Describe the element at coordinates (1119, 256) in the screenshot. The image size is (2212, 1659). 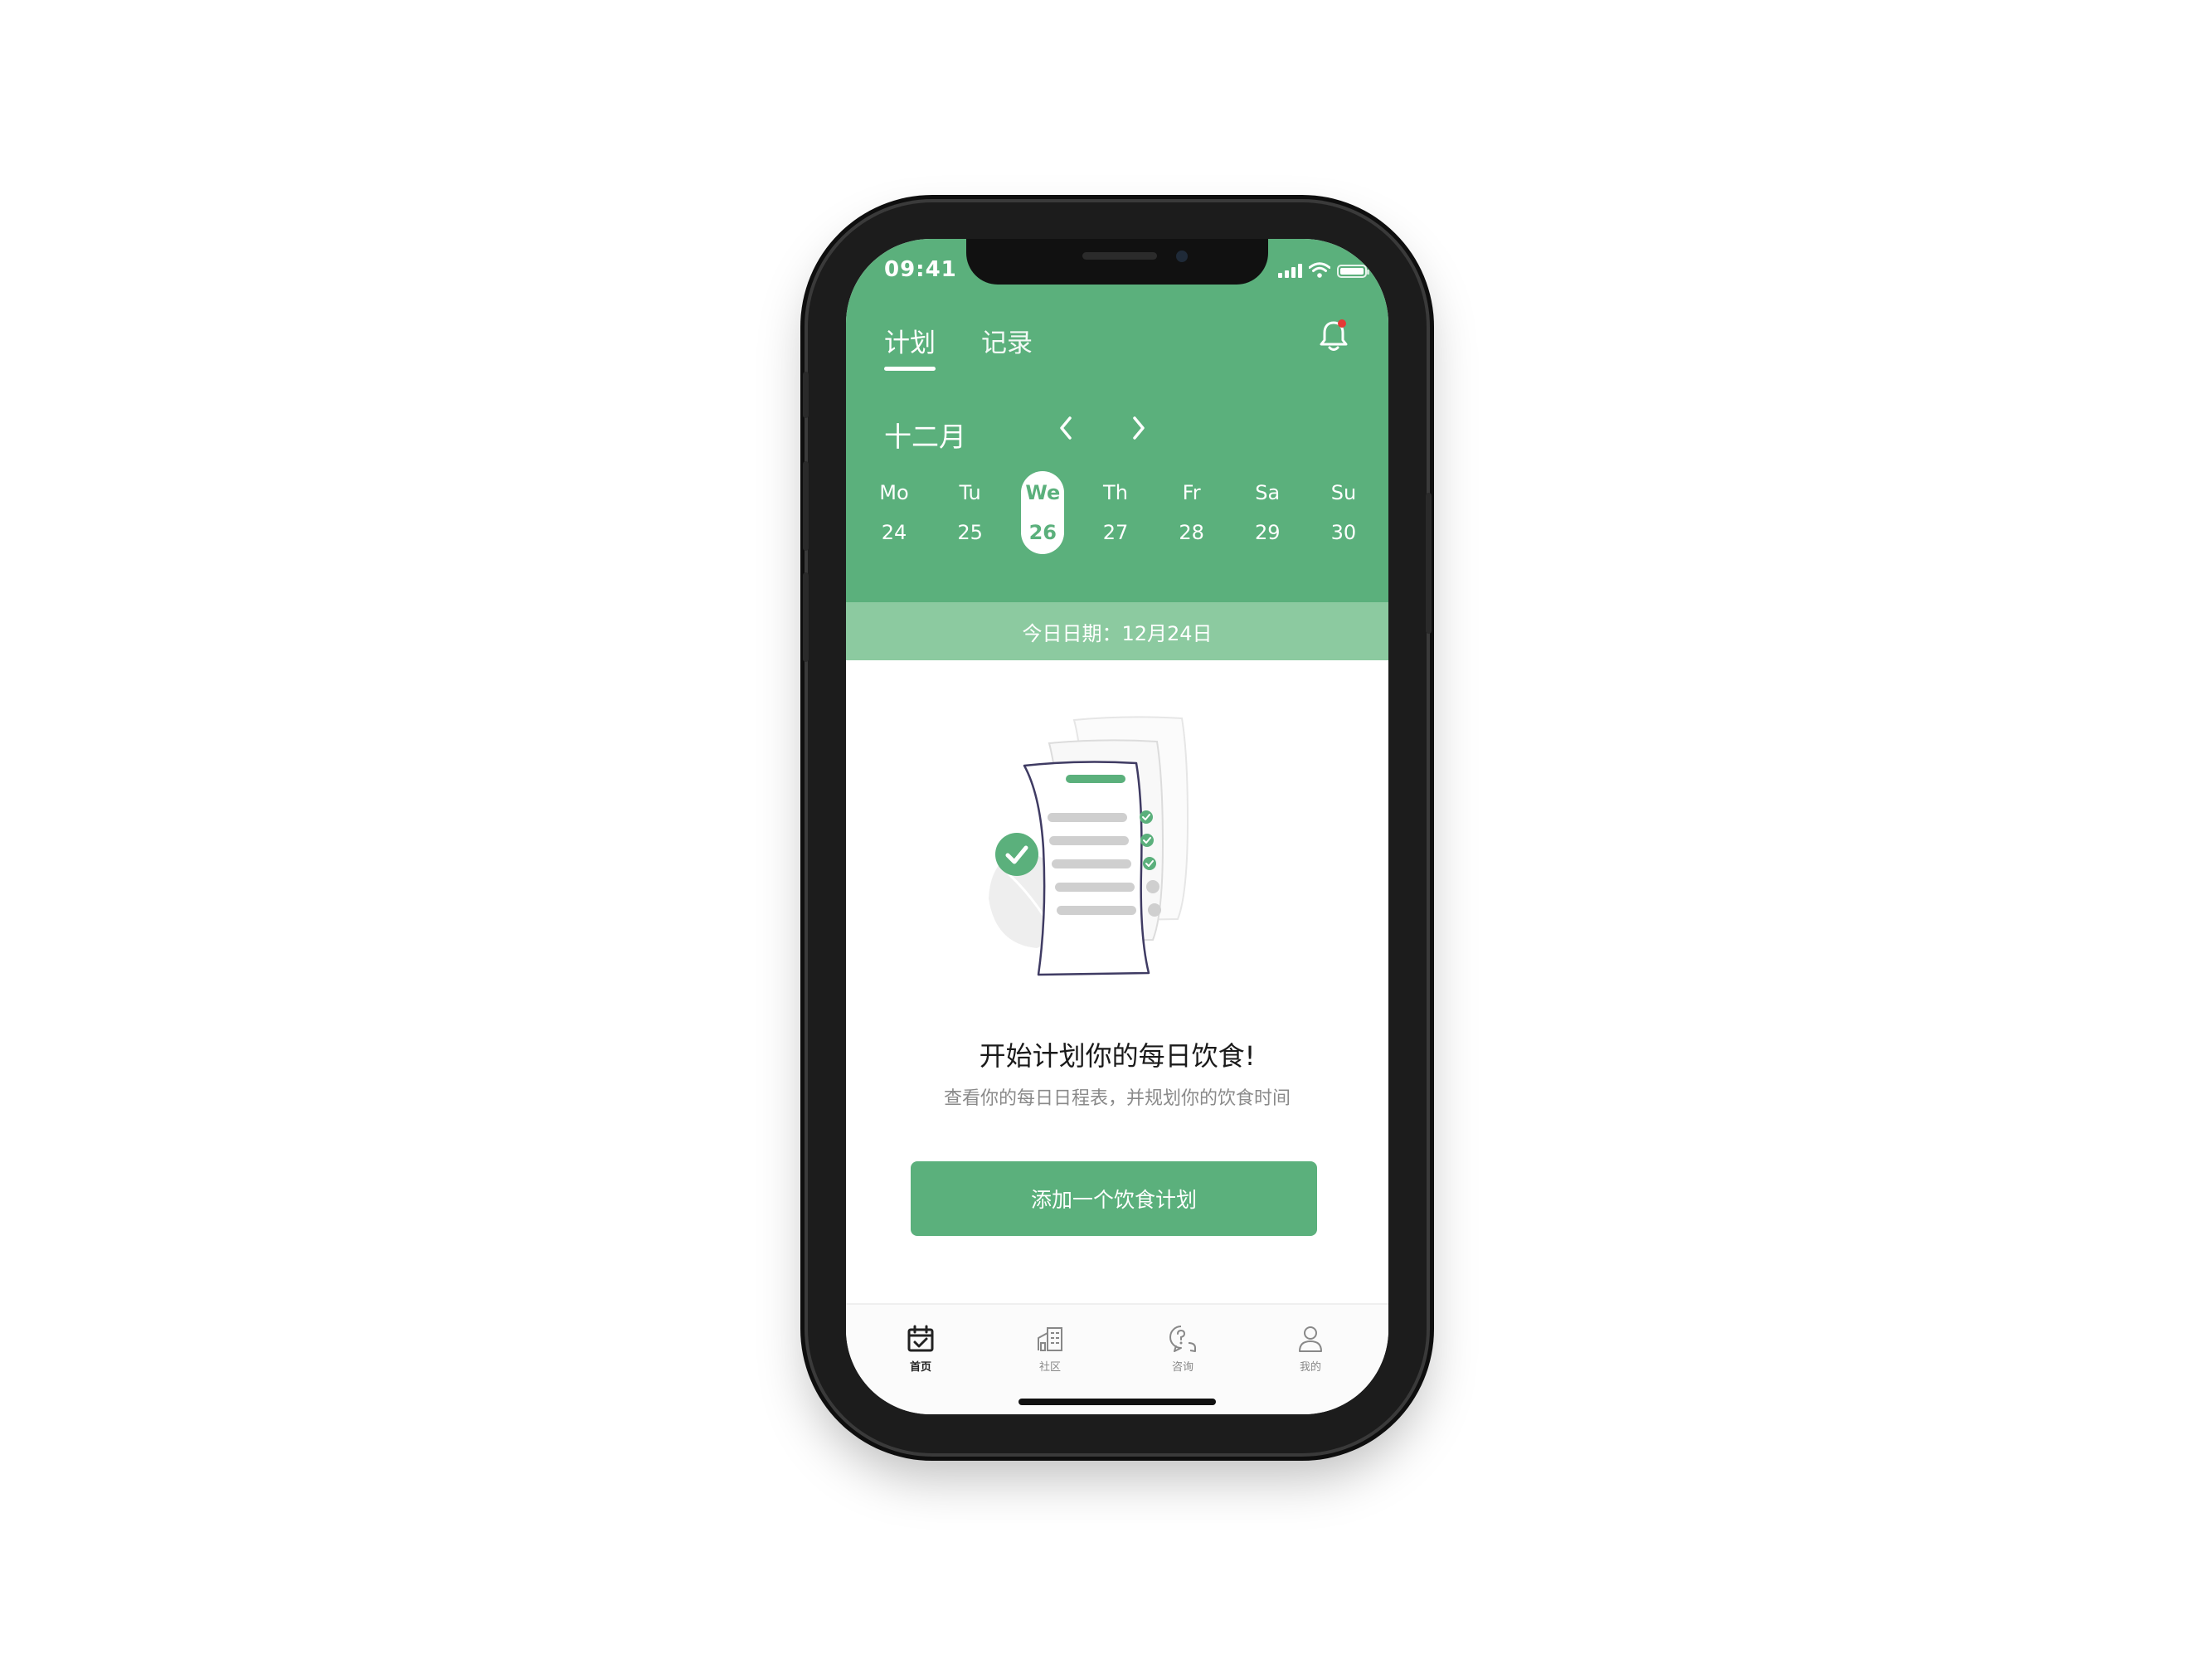
I see `speaker` at that location.